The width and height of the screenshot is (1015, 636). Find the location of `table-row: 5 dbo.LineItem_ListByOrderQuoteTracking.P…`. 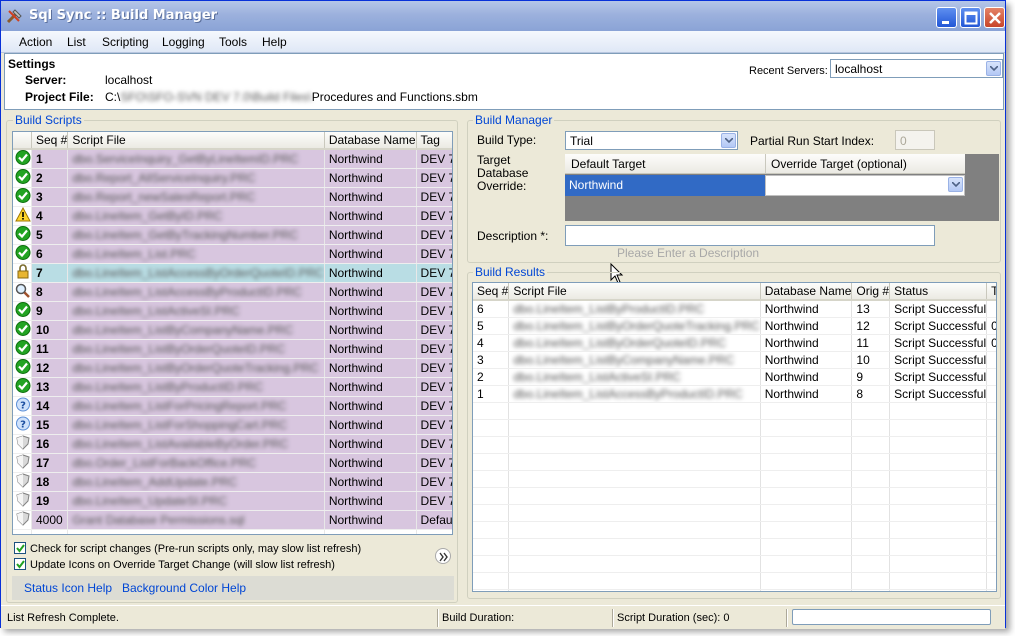

table-row: 5 dbo.LineItem_ListByOrderQuoteTracking.P… is located at coordinates (734, 326).